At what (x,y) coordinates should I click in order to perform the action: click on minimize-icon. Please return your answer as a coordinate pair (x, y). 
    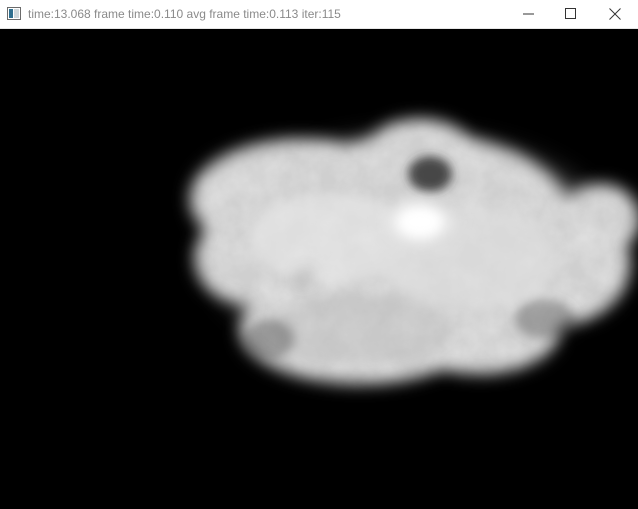
    Looking at the image, I should click on (528, 14).